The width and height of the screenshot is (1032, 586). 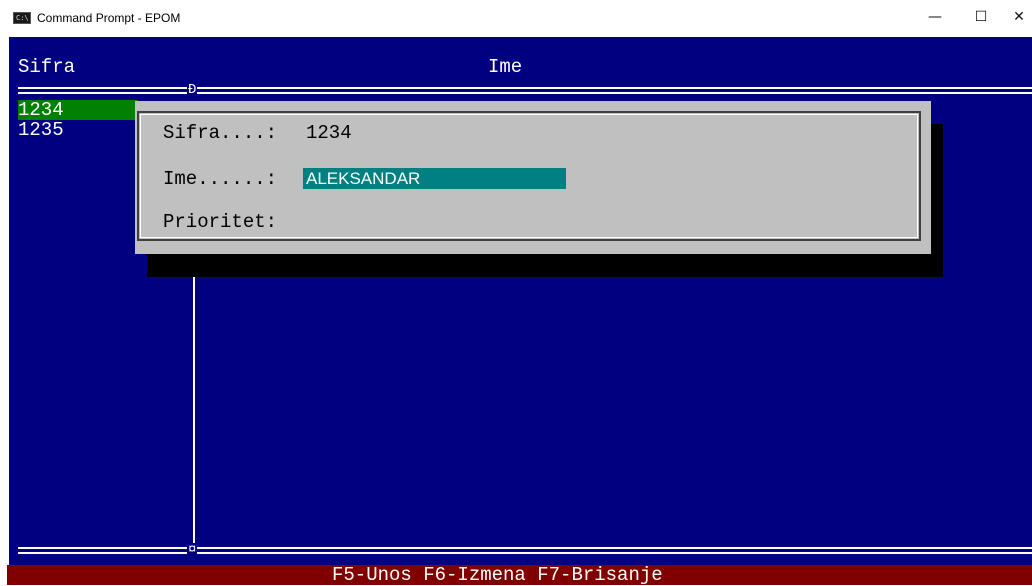 I want to click on console-border-top, so click(x=519, y=36).